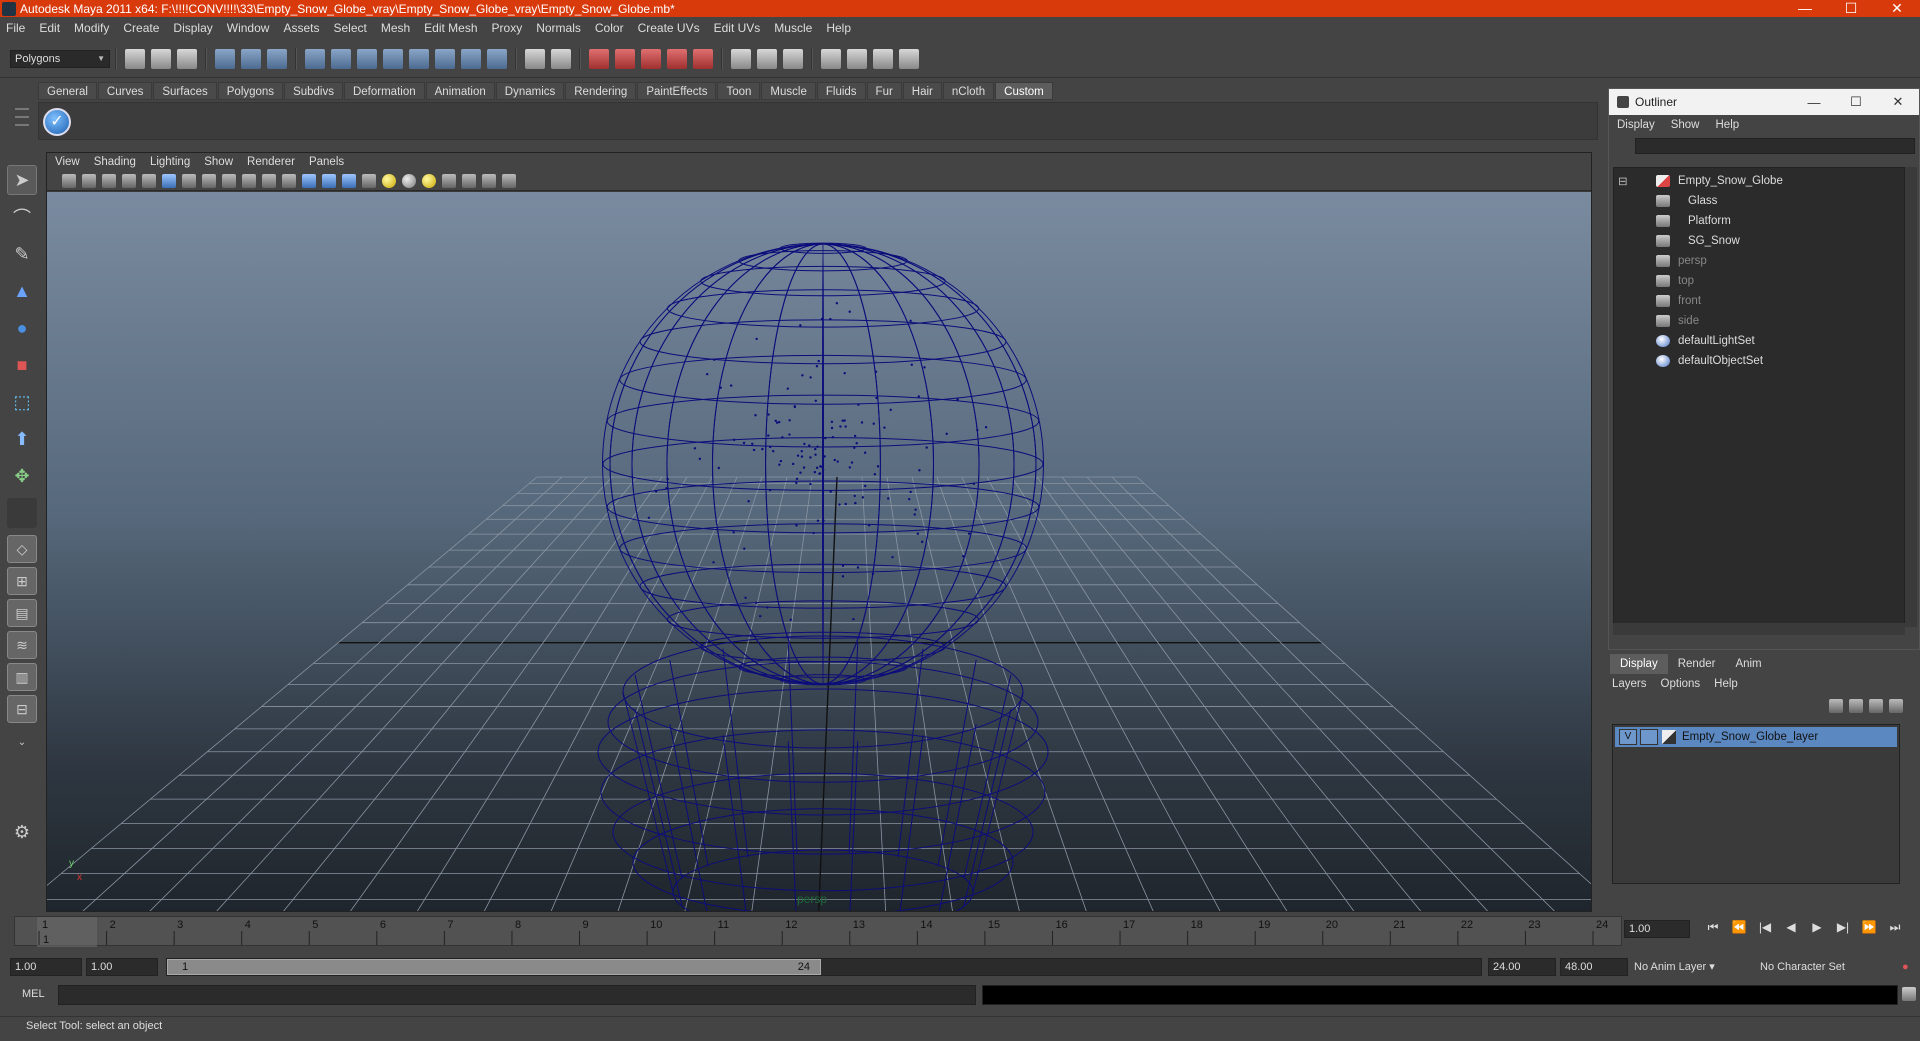 This screenshot has width=1920, height=1041. Describe the element at coordinates (91, 28) in the screenshot. I see `menu-modify: Modify` at that location.